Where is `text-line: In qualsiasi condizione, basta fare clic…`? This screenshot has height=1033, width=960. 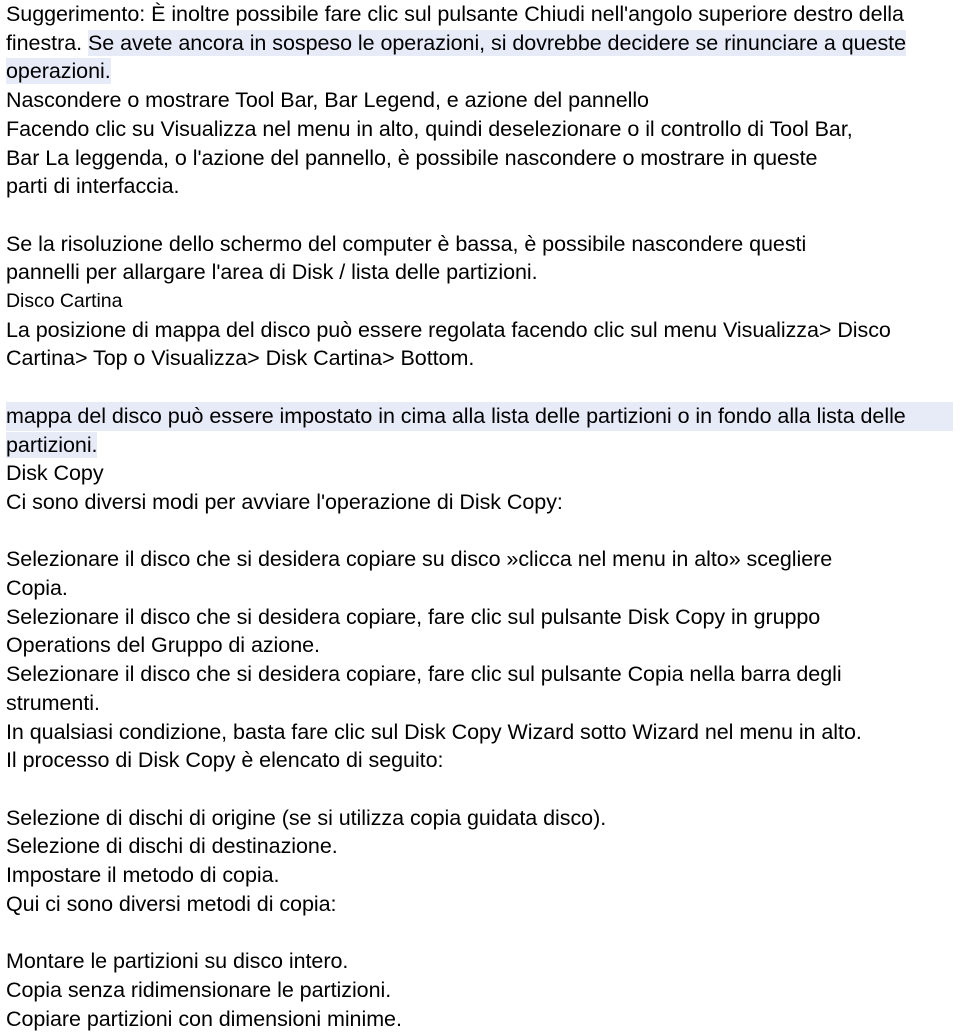
text-line: In qualsiasi condizione, basta fare clic… is located at coordinates (434, 731).